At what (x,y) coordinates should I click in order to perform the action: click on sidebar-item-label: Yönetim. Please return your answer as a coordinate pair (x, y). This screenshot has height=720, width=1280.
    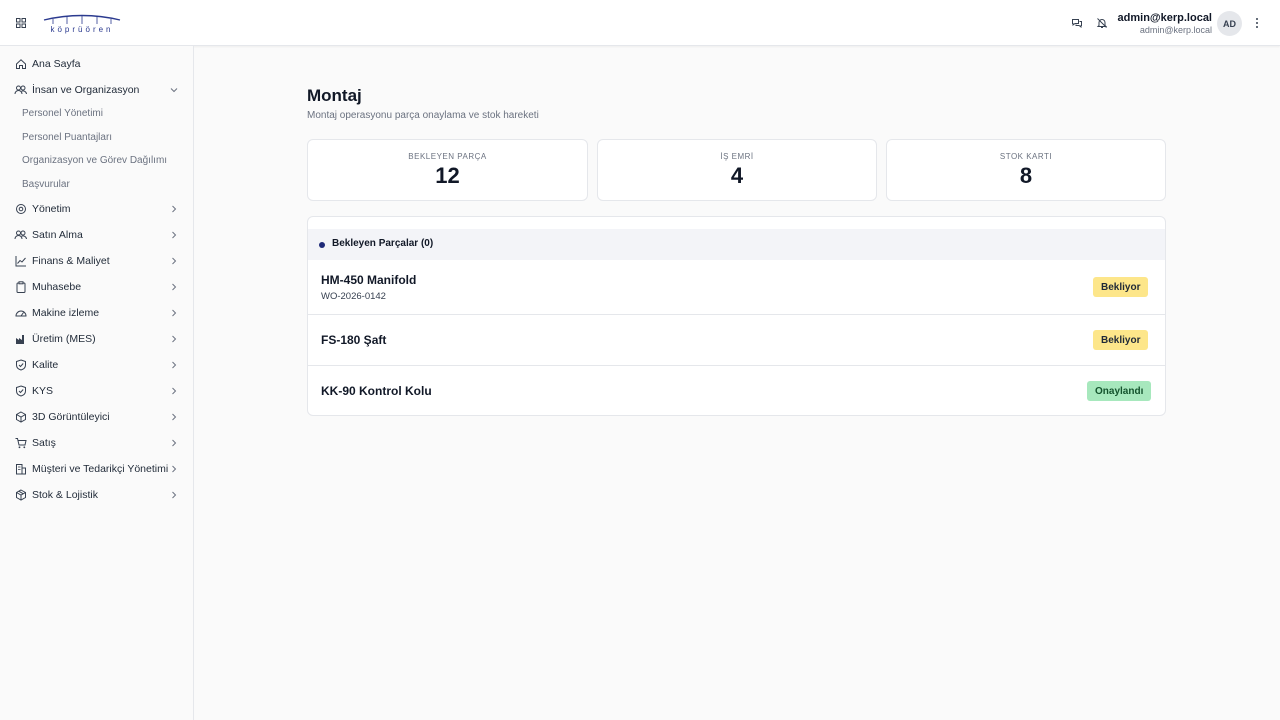
    Looking at the image, I should click on (51, 209).